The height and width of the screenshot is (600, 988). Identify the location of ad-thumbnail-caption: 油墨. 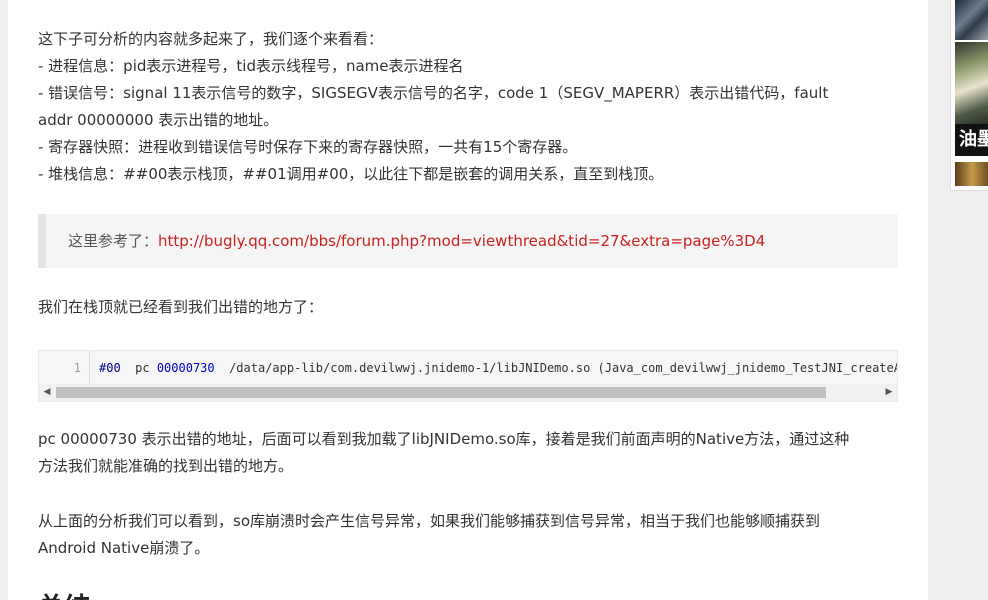
(971, 140).